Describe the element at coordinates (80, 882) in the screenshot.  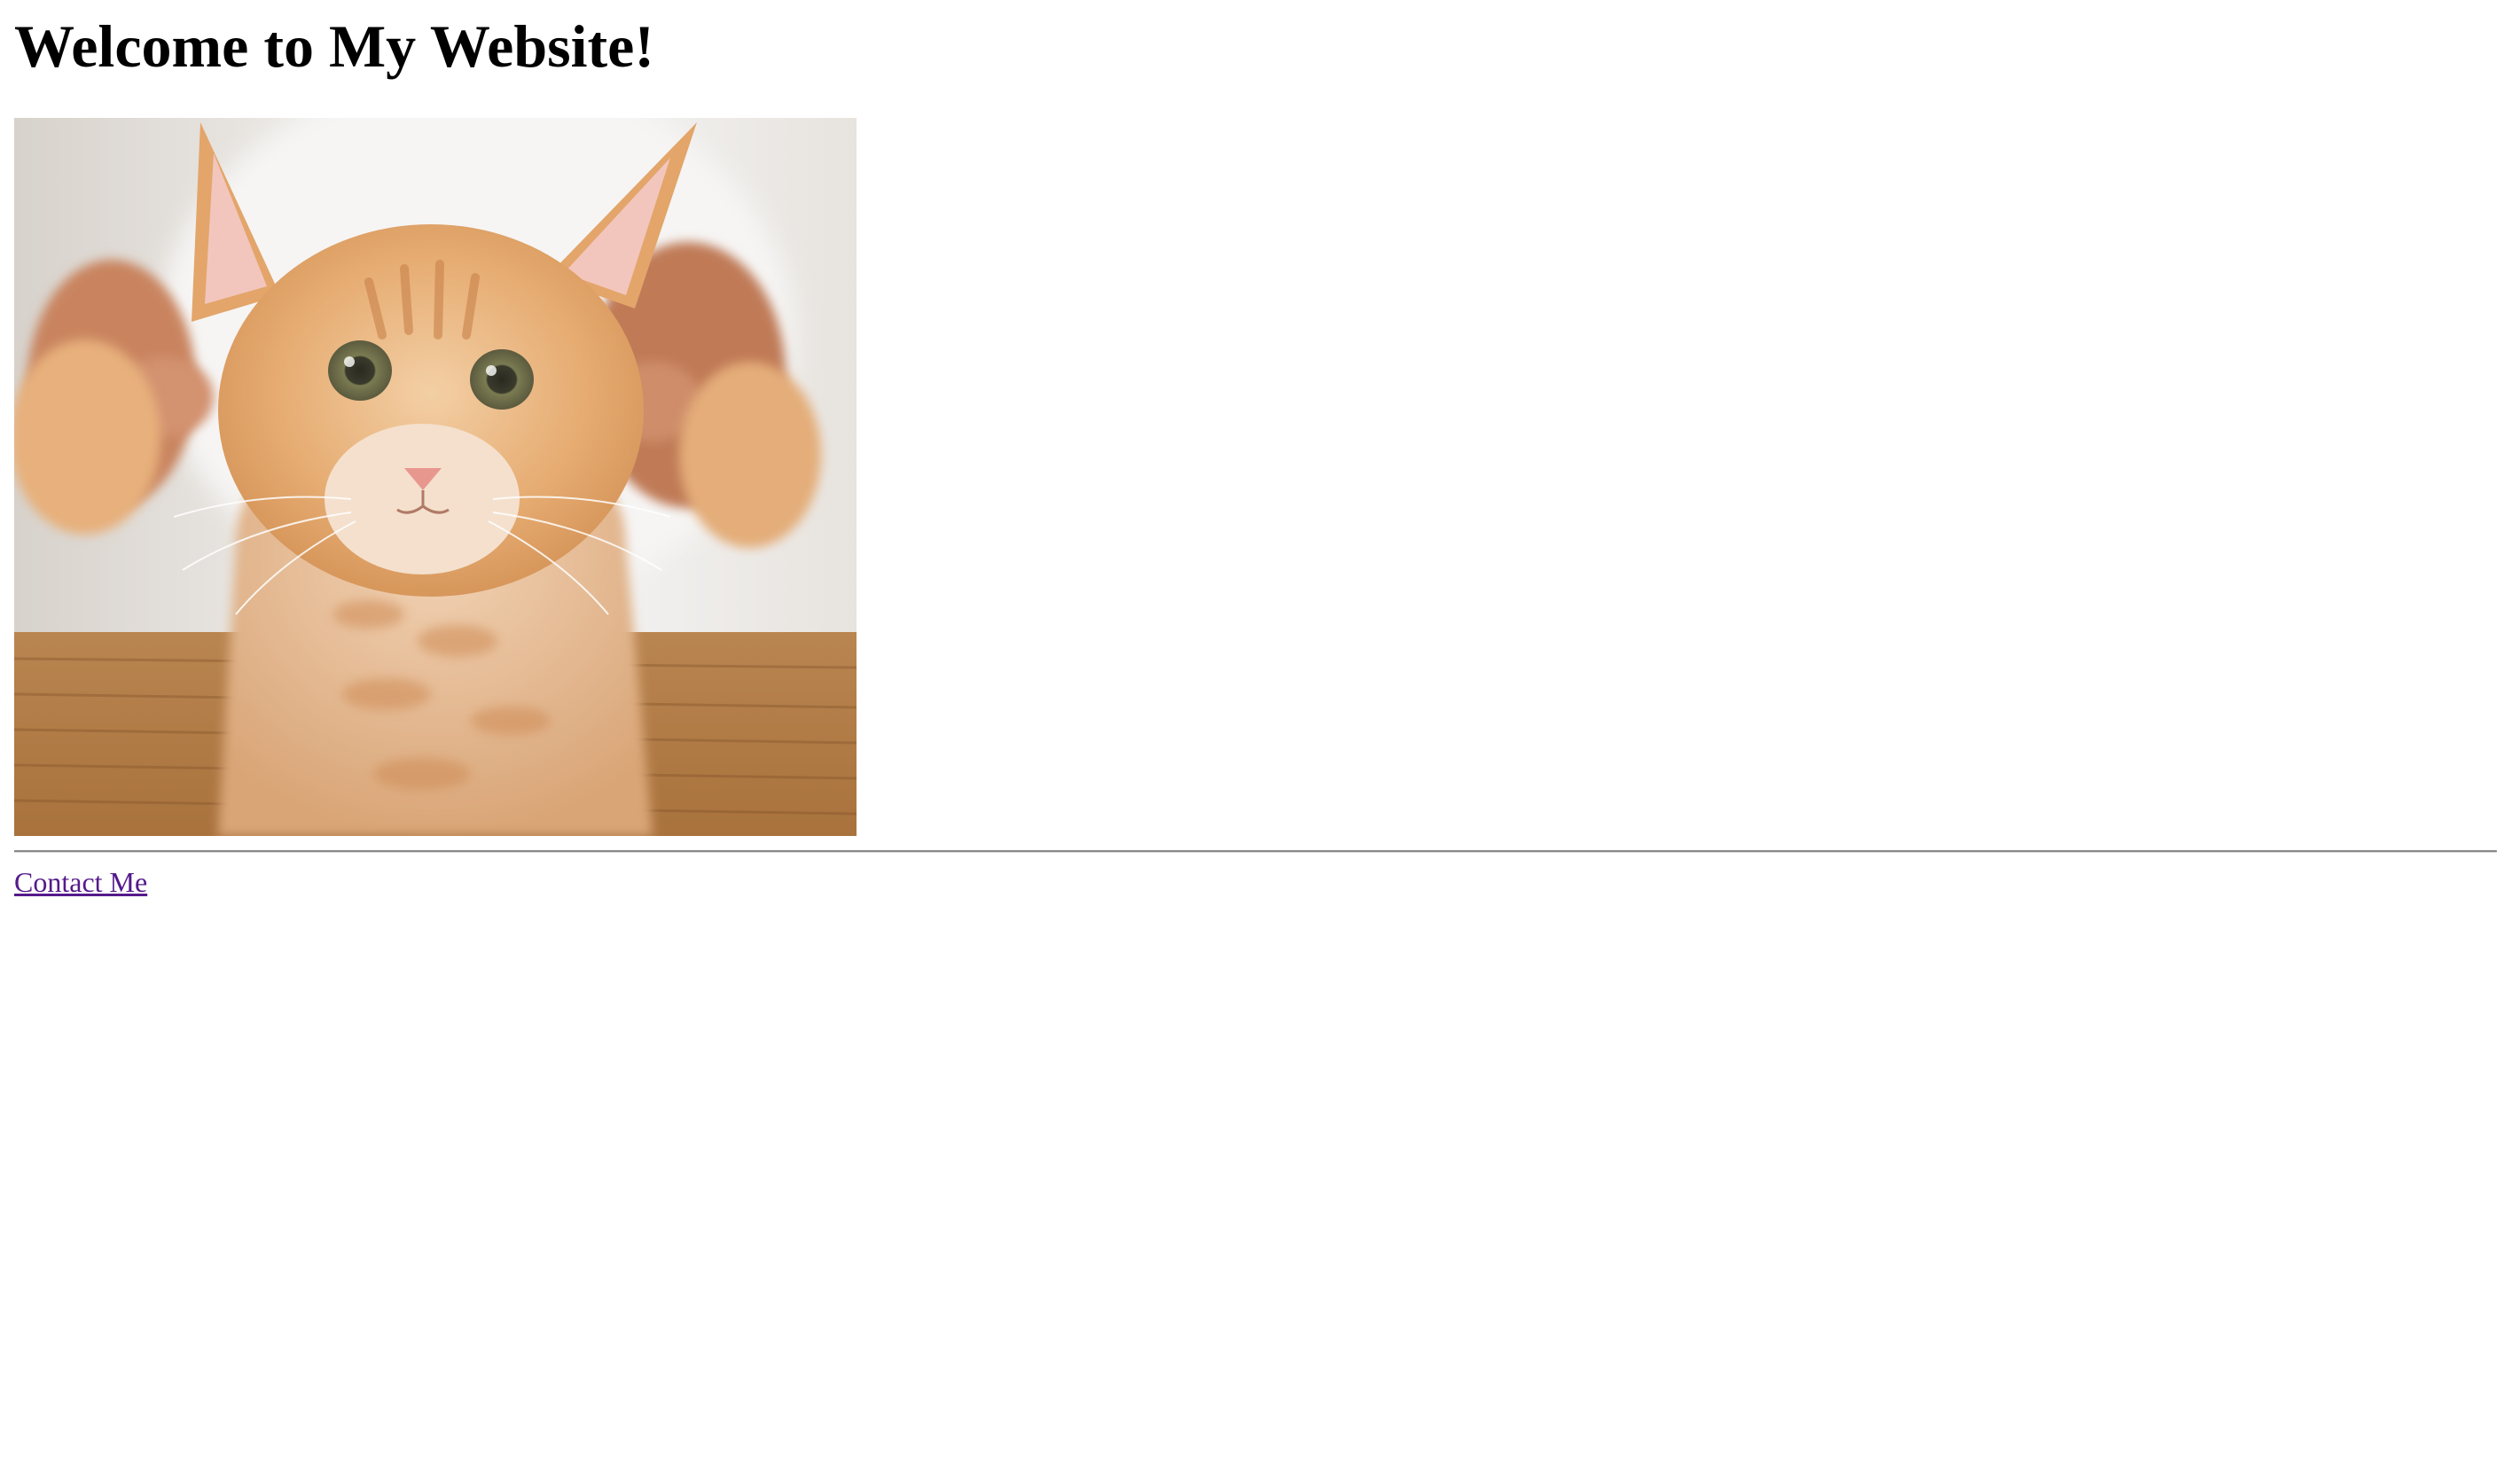
I see `contact-me-link: Contact Me` at that location.